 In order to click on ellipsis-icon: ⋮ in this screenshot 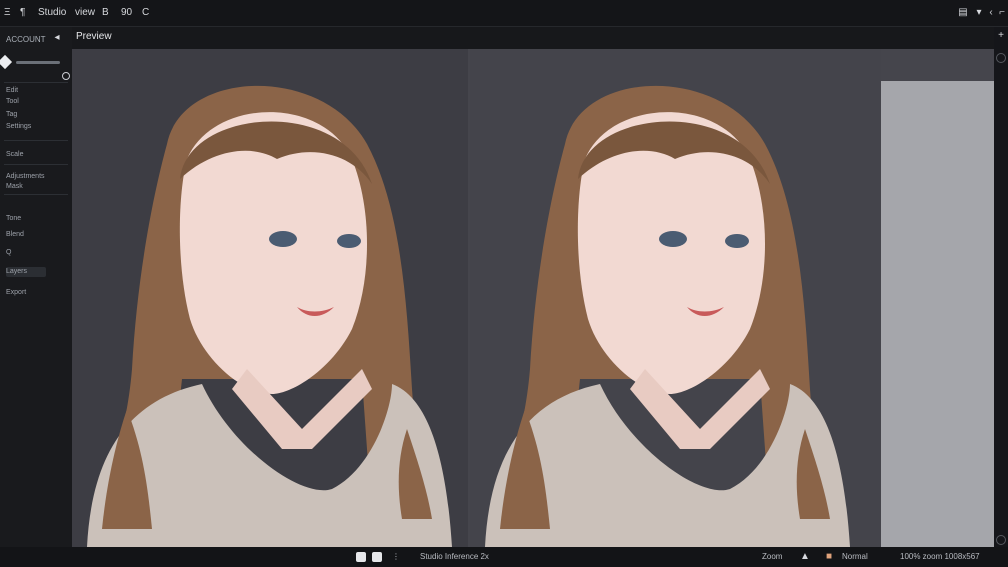, I will do `click(396, 556)`.